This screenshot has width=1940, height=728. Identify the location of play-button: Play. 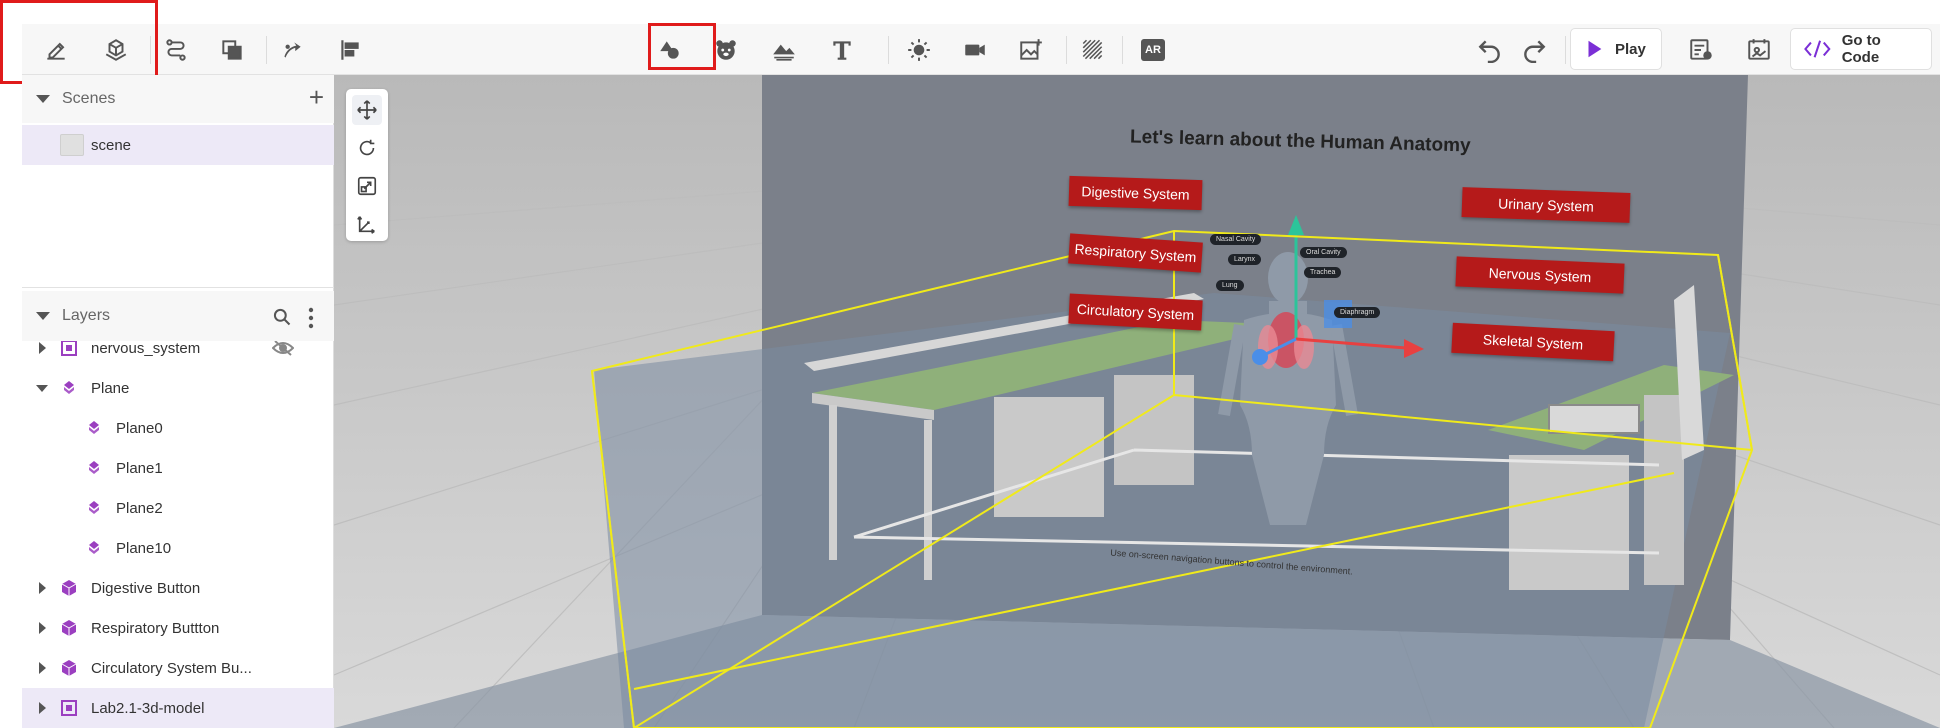
(1616, 49).